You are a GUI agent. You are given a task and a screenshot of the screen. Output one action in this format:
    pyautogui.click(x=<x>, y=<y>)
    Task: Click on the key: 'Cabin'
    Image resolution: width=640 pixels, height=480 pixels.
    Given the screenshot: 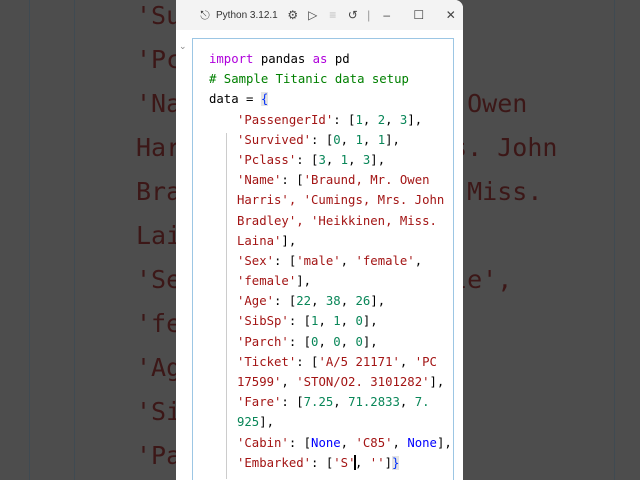 What is the action you would take?
    pyautogui.click(x=263, y=442)
    